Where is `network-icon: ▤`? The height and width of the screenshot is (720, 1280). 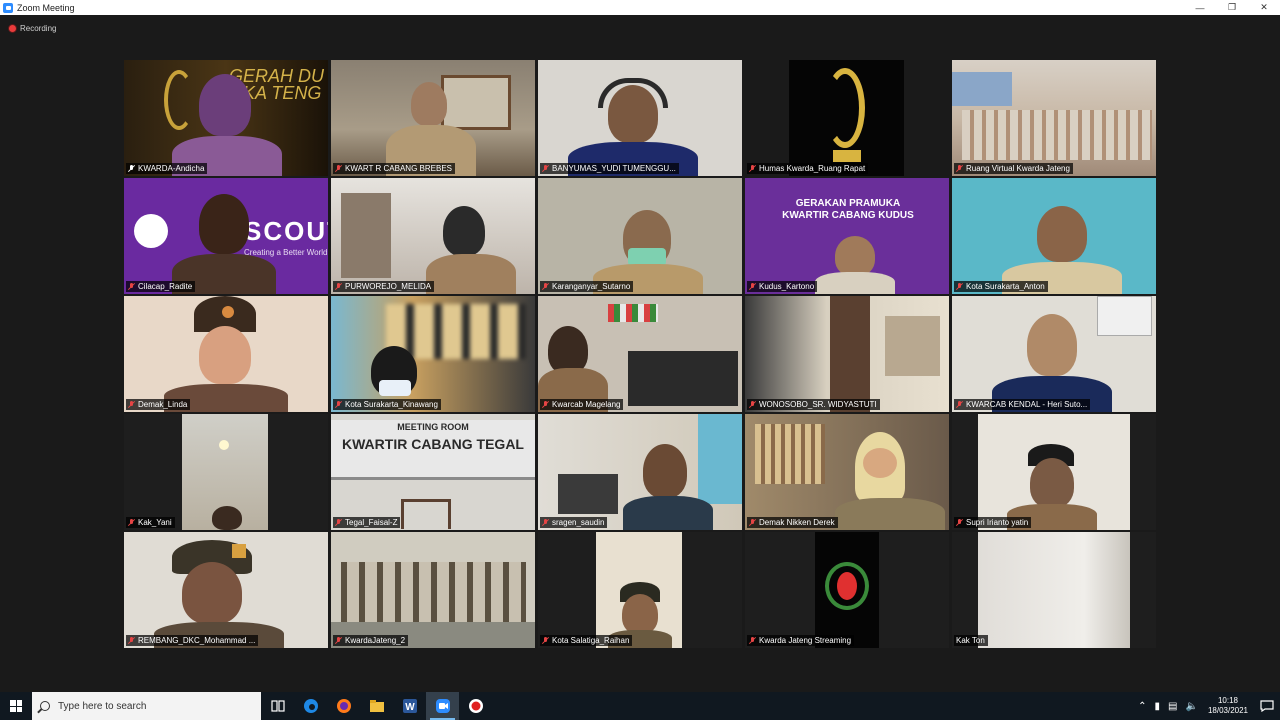 network-icon: ▤ is located at coordinates (1172, 706).